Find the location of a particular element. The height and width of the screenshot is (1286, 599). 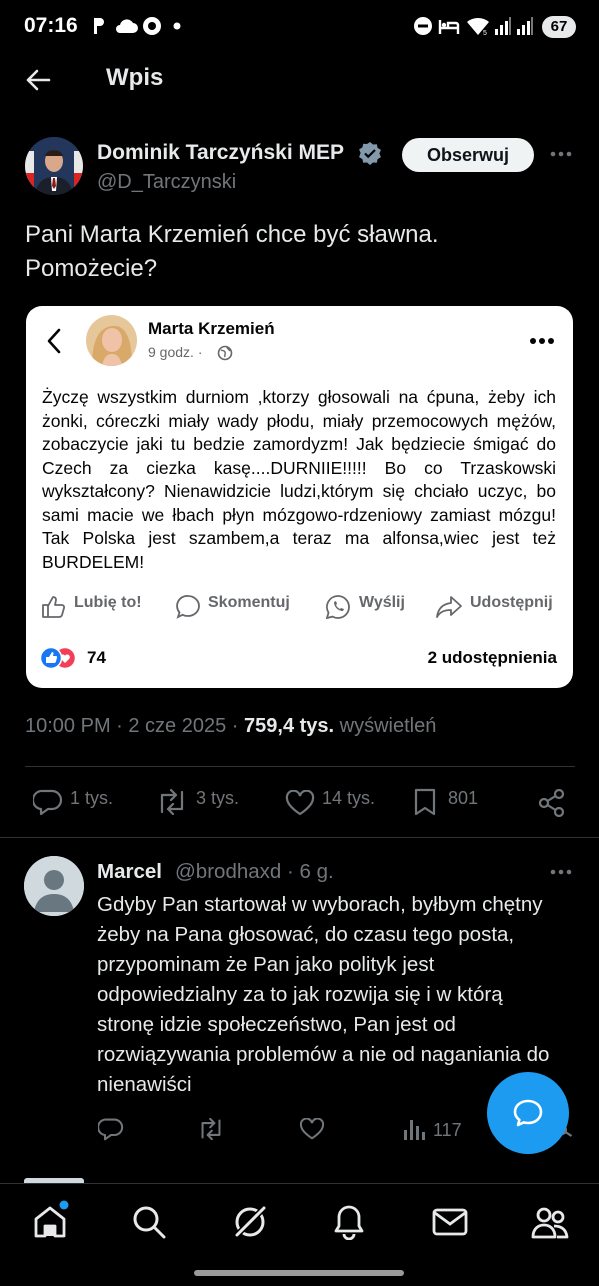

page-title: Wpis is located at coordinates (135, 77).